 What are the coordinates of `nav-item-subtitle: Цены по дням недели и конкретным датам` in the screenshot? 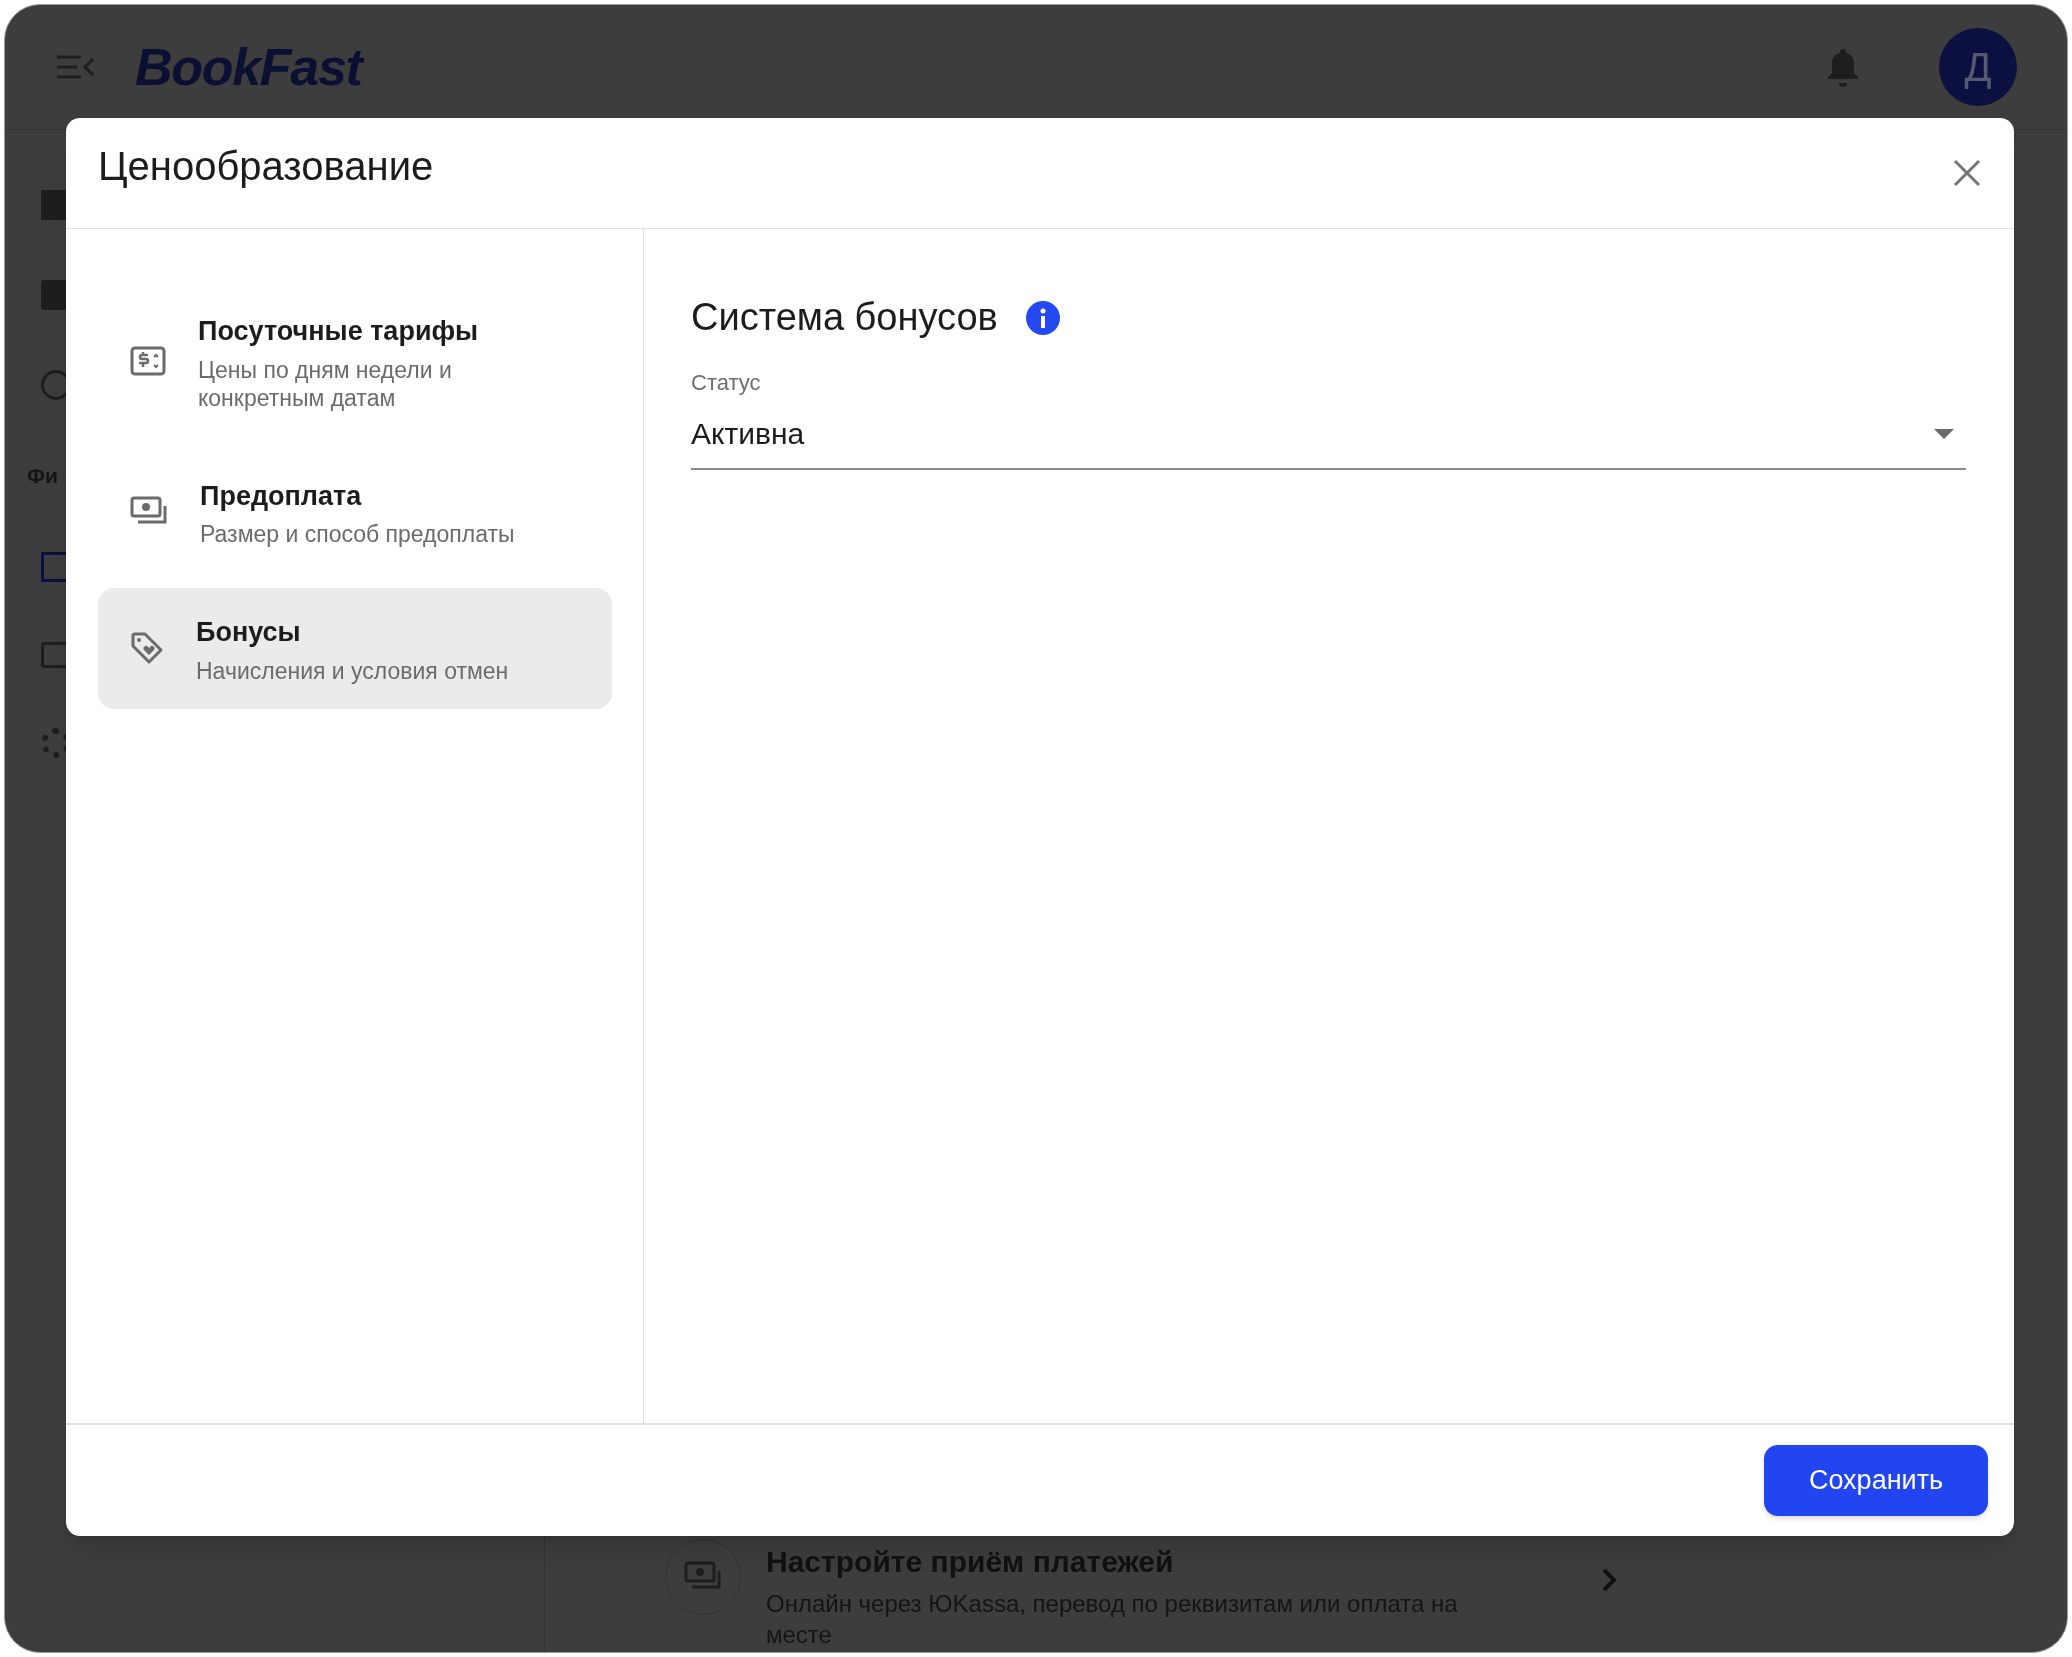 It's located at (325, 383).